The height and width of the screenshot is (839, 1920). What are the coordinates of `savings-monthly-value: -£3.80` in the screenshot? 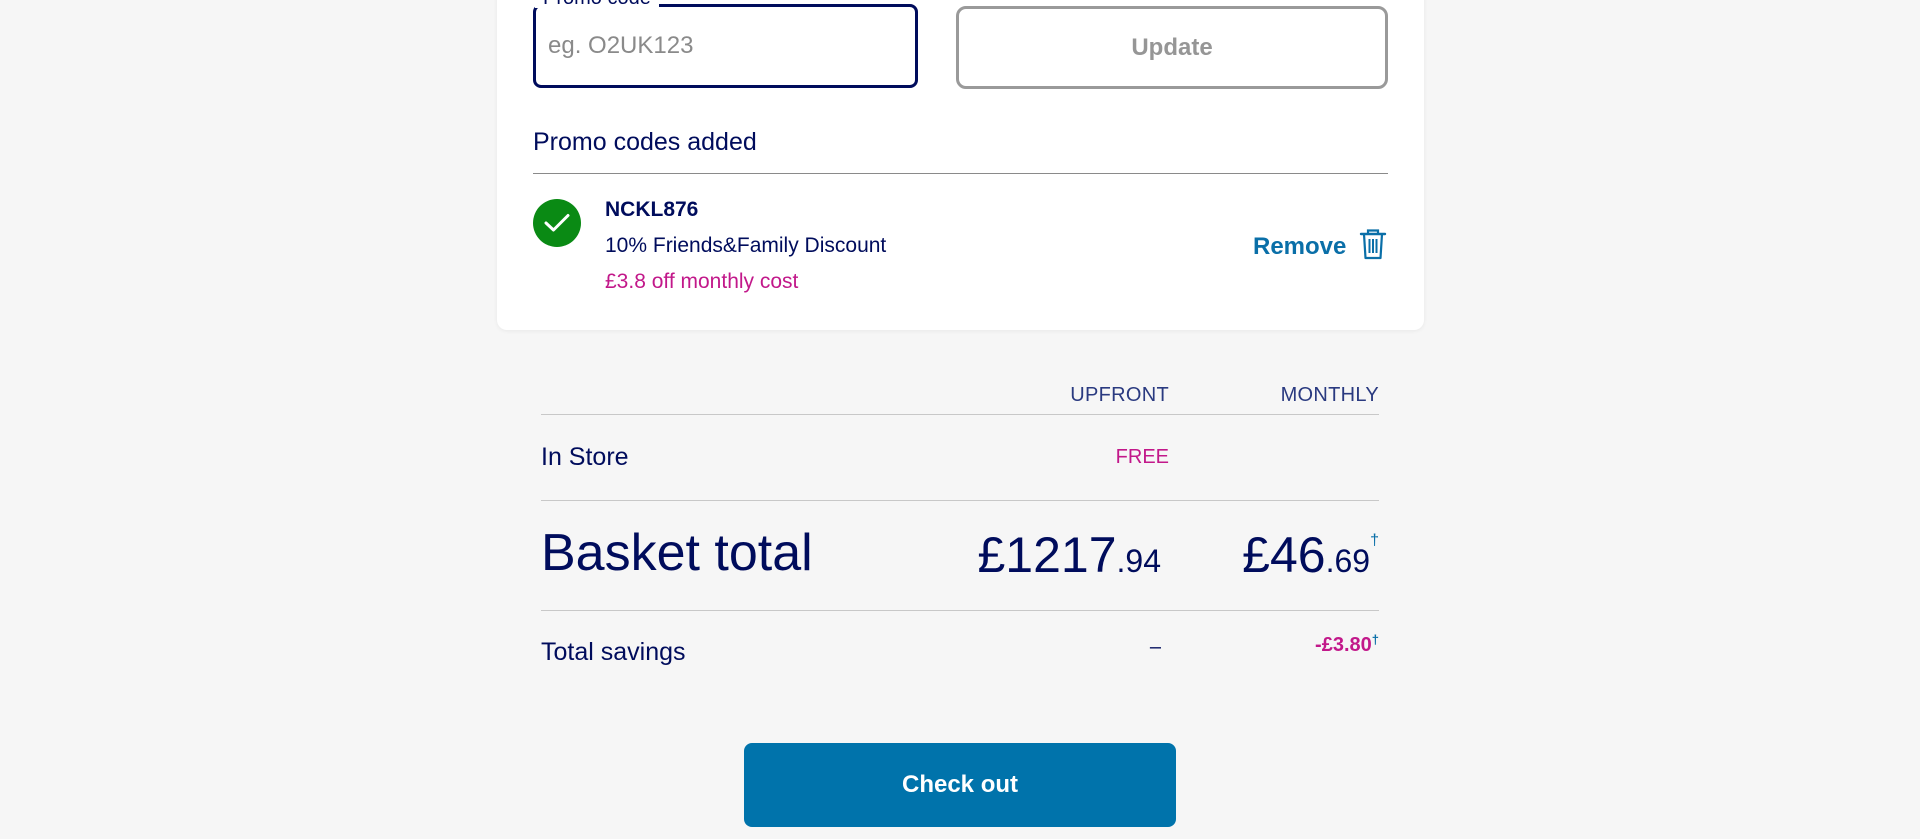 It's located at (1343, 645).